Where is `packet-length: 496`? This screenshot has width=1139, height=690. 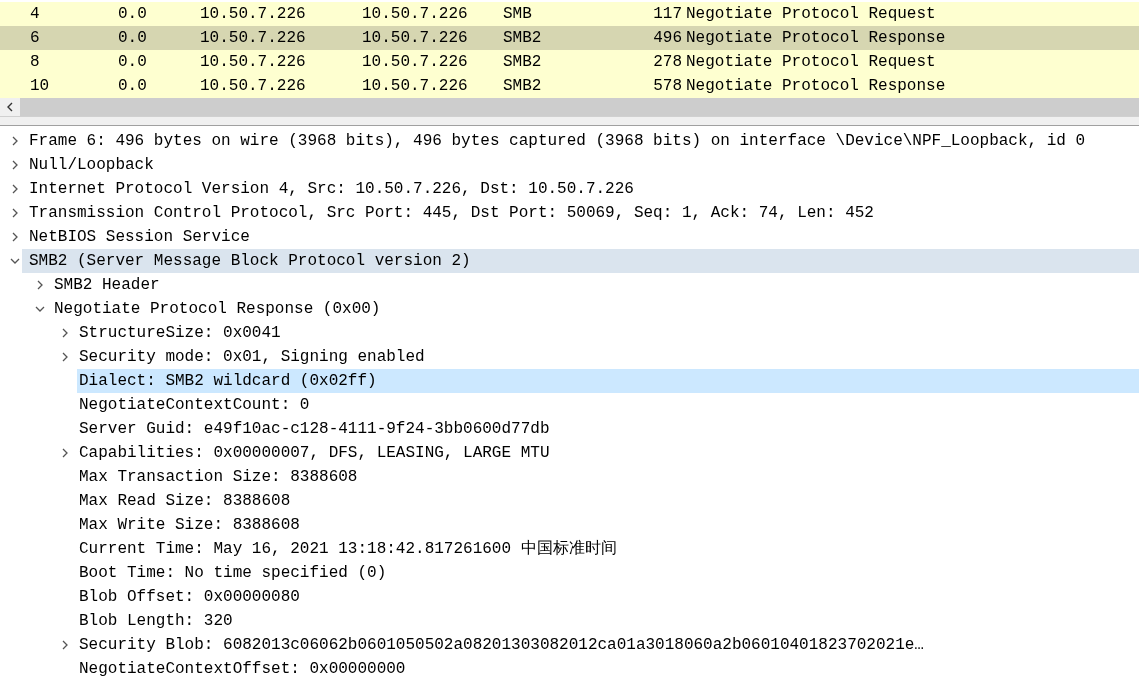
packet-length: 496 is located at coordinates (667, 38).